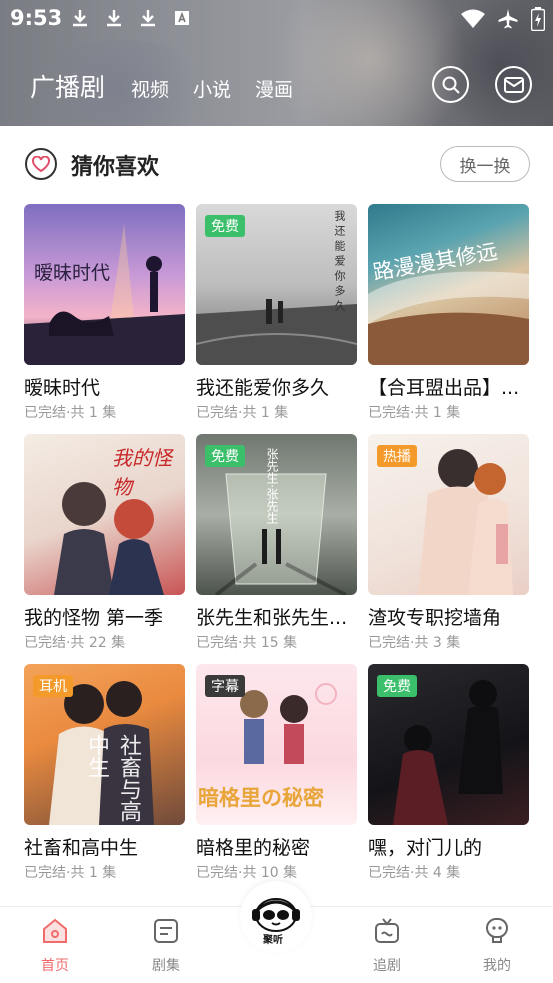 The height and width of the screenshot is (983, 553). Describe the element at coordinates (62, 388) in the screenshot. I see `drama-title: 暧昧时代` at that location.